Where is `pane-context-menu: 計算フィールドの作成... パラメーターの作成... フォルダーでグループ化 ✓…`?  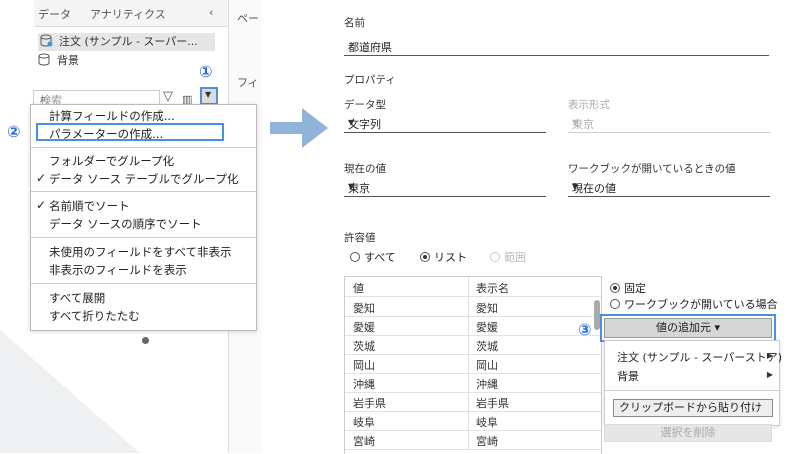 pane-context-menu: 計算フィールドの作成... パラメーターの作成... フォルダーでグループ化 ✓… is located at coordinates (143, 217).